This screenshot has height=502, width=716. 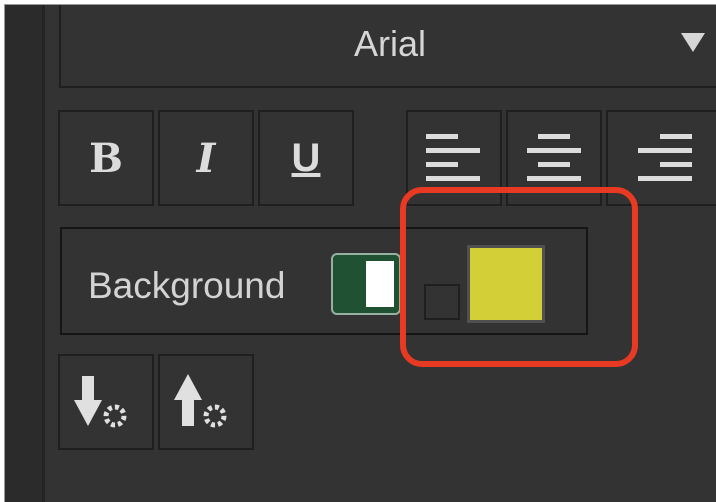 I want to click on send-backward-button, so click(x=106, y=402).